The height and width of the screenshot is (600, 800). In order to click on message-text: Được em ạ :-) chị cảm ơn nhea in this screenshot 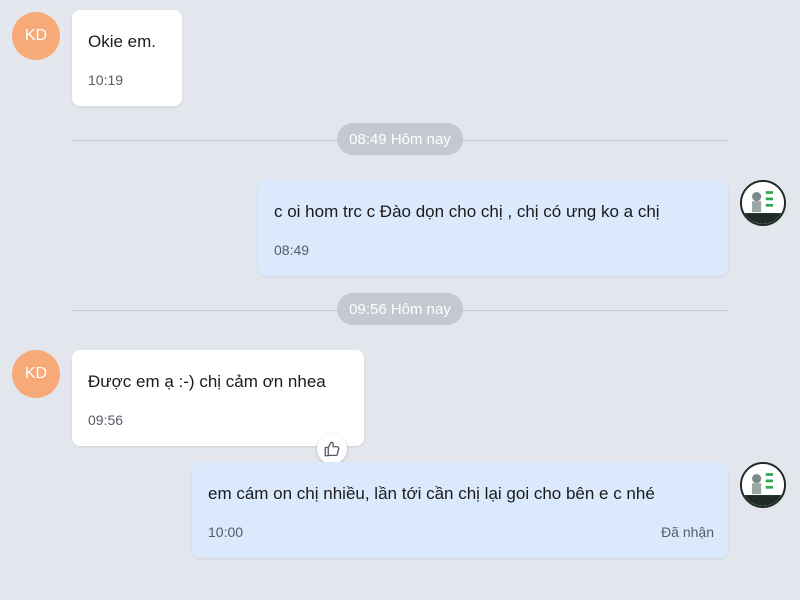, I will do `click(207, 381)`.